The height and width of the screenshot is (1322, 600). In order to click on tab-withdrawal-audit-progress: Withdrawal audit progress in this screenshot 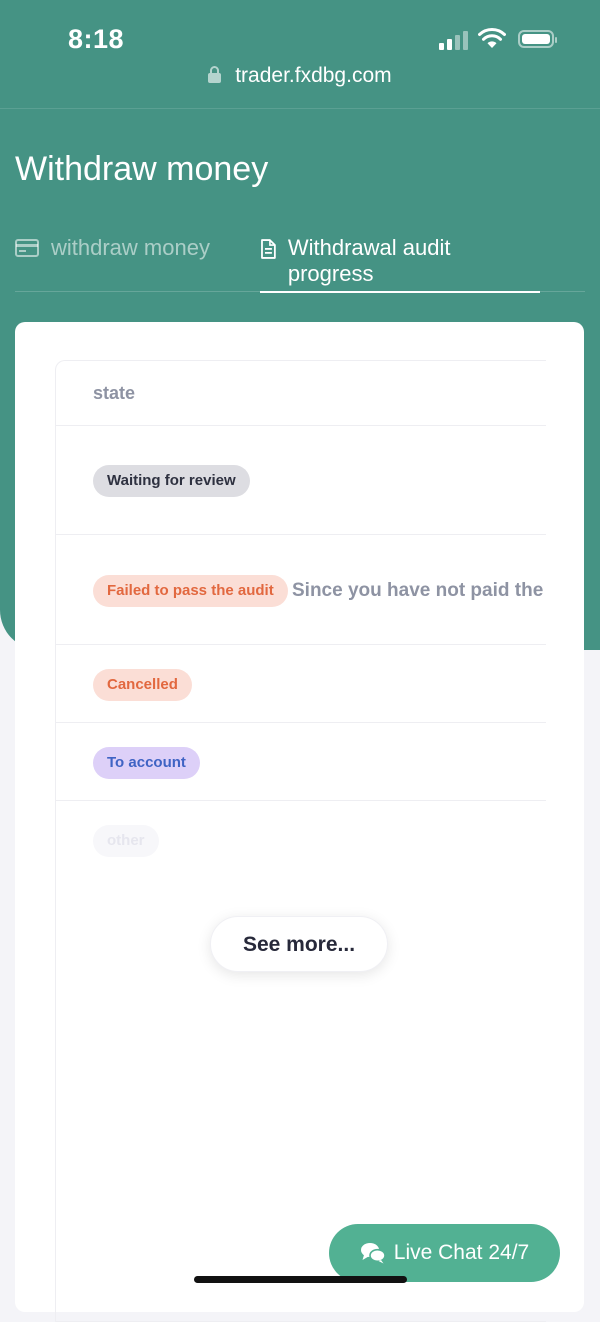, I will do `click(400, 264)`.